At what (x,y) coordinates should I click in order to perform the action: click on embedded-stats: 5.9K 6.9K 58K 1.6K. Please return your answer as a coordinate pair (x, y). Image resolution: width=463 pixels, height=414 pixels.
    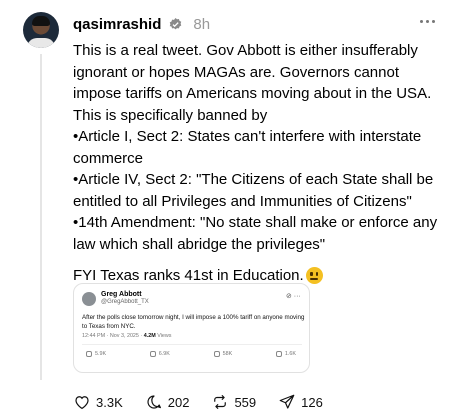
    Looking at the image, I should click on (191, 354).